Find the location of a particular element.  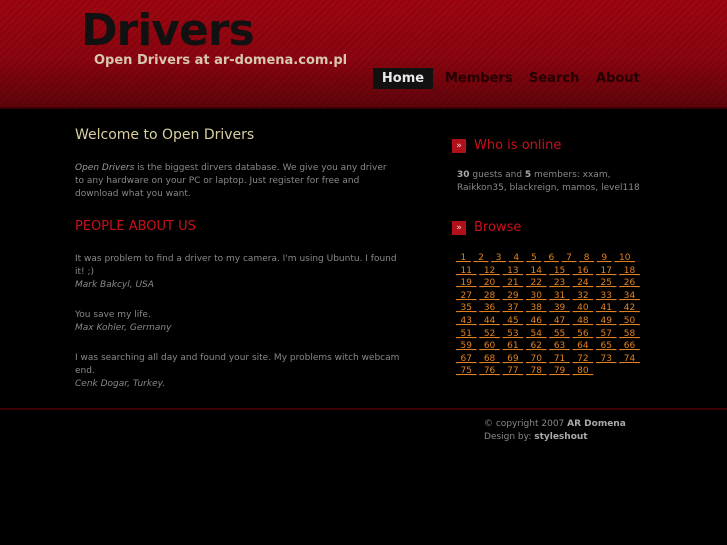

browse-link: _3_ is located at coordinates (498, 258).